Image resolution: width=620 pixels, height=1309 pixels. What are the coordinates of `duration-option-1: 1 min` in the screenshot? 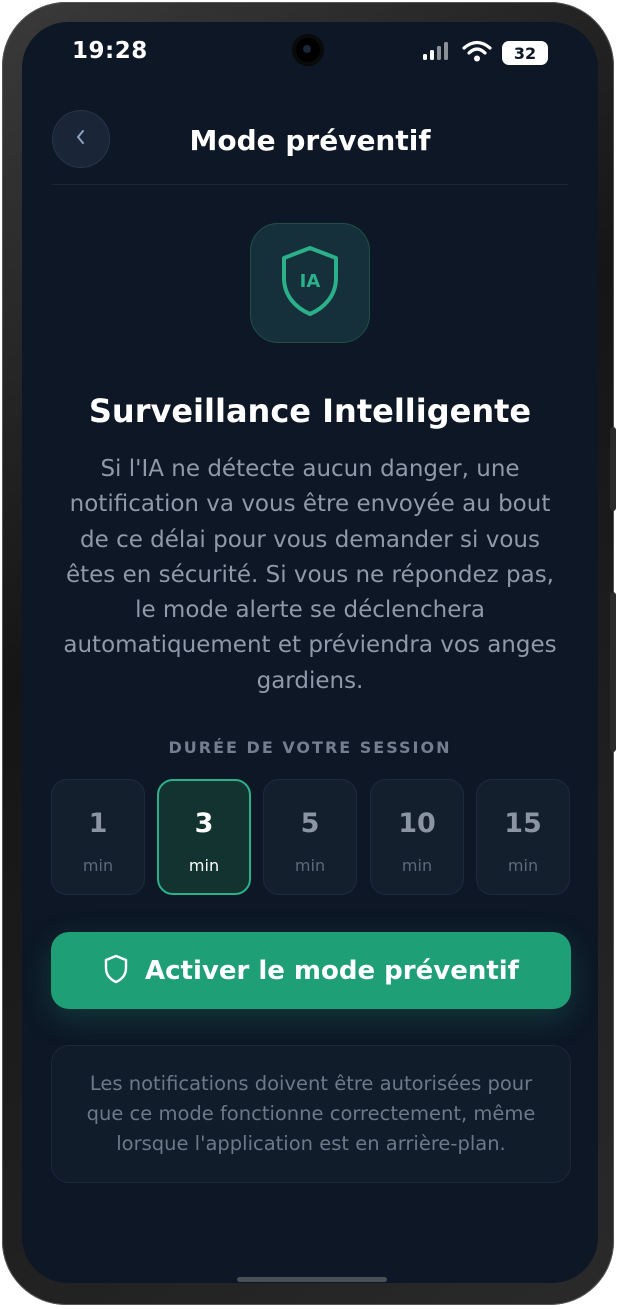 It's located at (98, 837).